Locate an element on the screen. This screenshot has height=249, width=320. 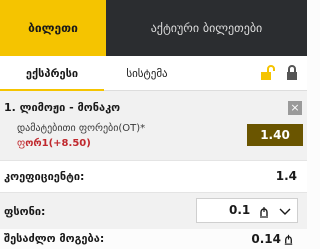
stake-label: ფსონი: is located at coordinates (25, 211).